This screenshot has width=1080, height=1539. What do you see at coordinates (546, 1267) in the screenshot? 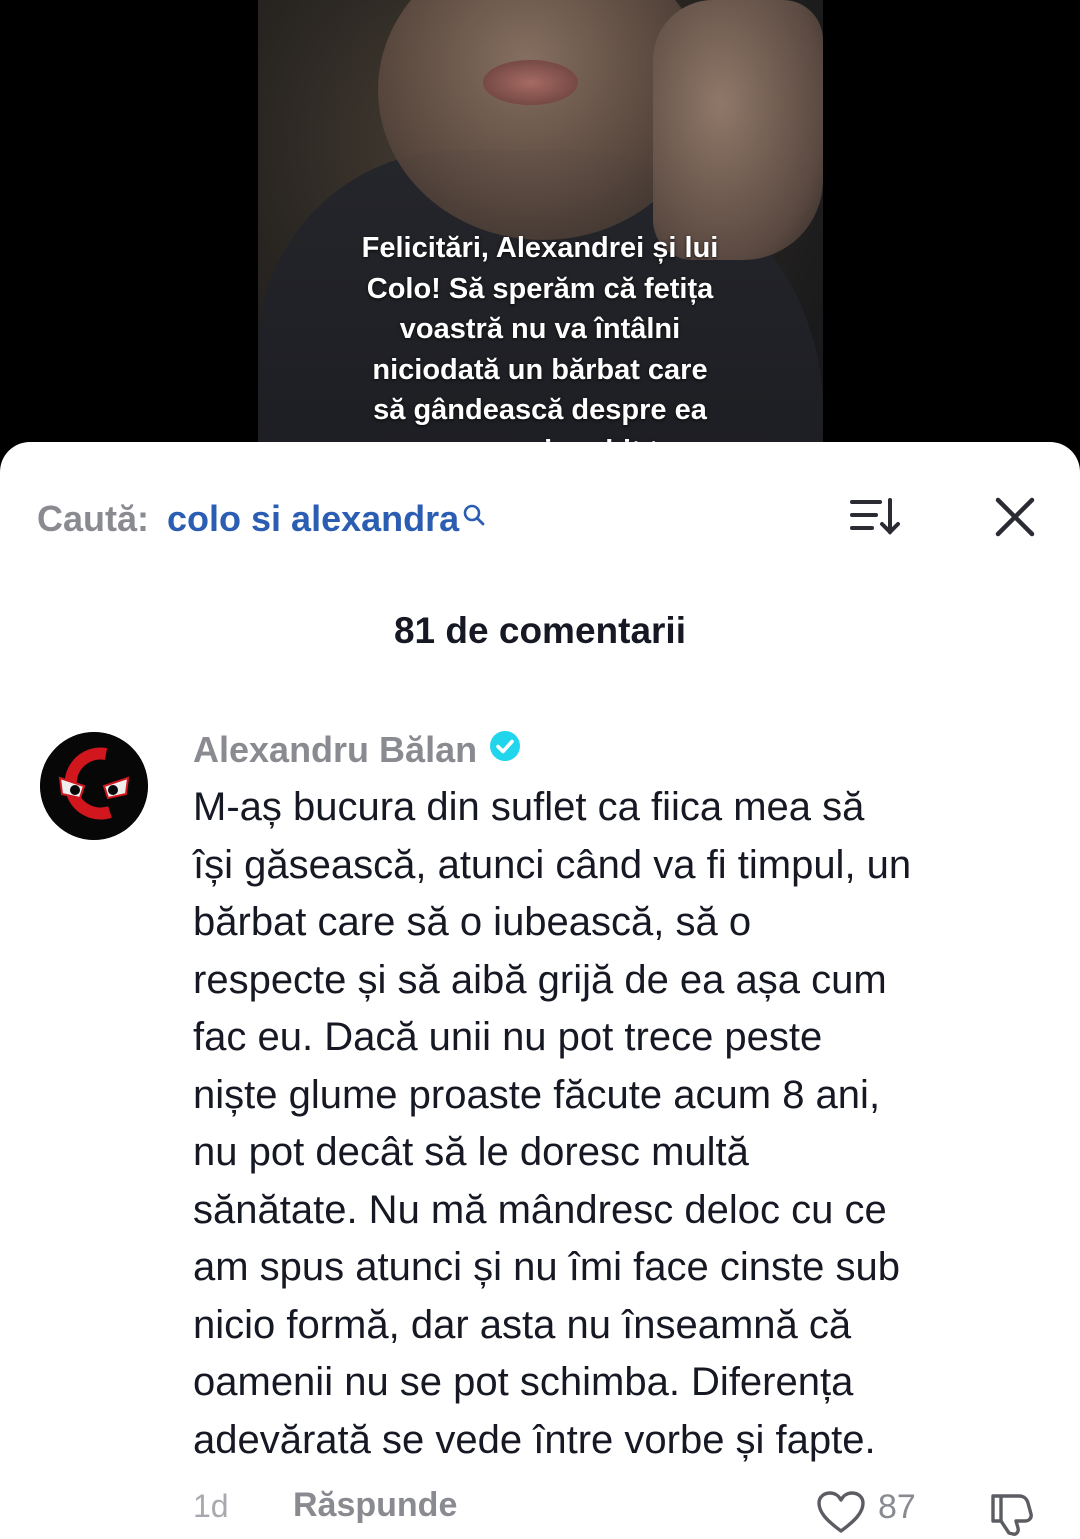
I see `comment-line: am spus atunci și nu îmi face cinste sub` at bounding box center [546, 1267].